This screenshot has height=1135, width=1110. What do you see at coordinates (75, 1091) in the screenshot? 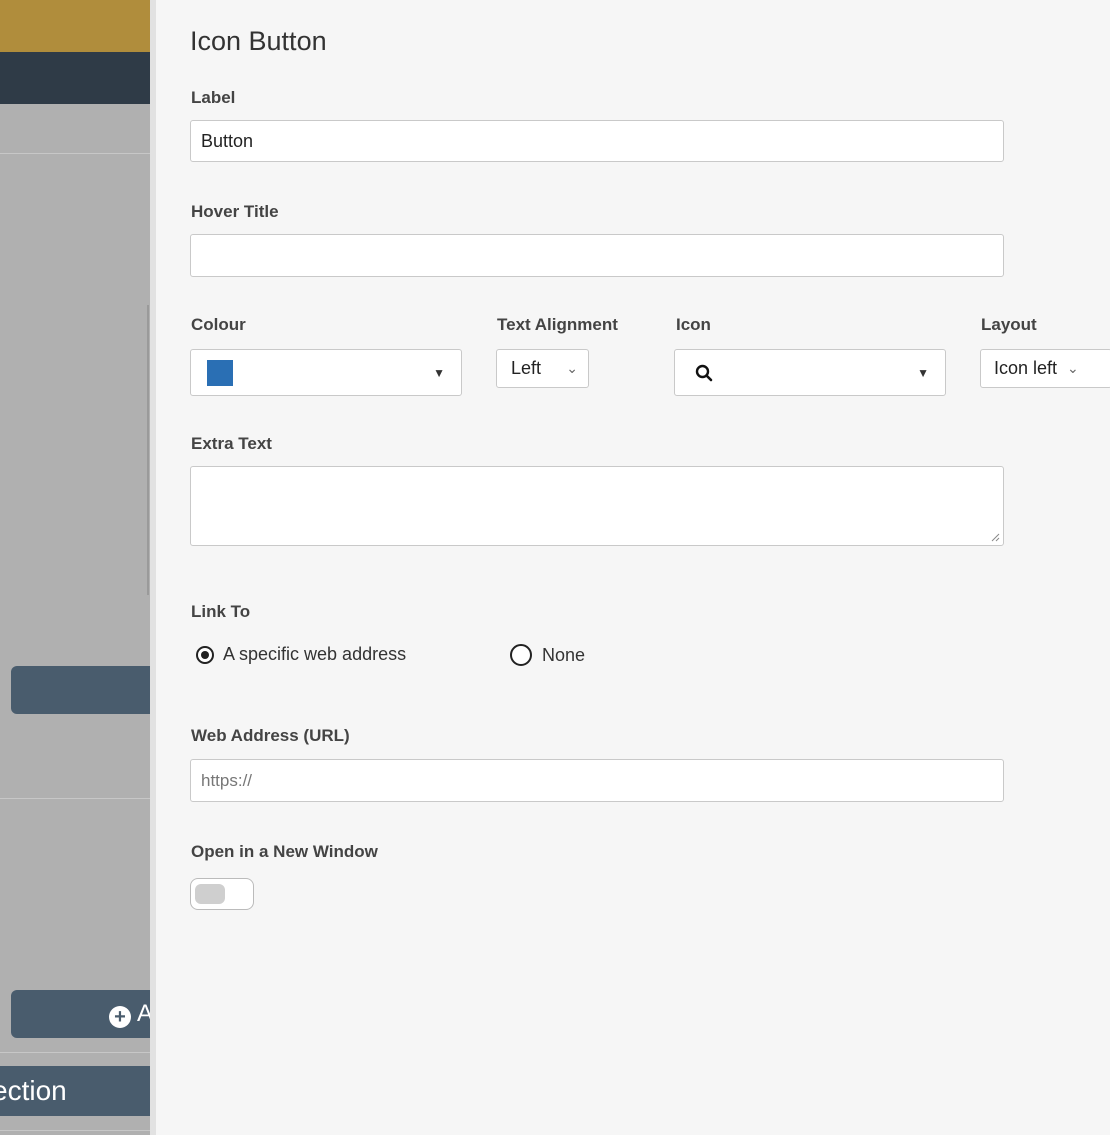
I see `background-section-button: ection` at bounding box center [75, 1091].